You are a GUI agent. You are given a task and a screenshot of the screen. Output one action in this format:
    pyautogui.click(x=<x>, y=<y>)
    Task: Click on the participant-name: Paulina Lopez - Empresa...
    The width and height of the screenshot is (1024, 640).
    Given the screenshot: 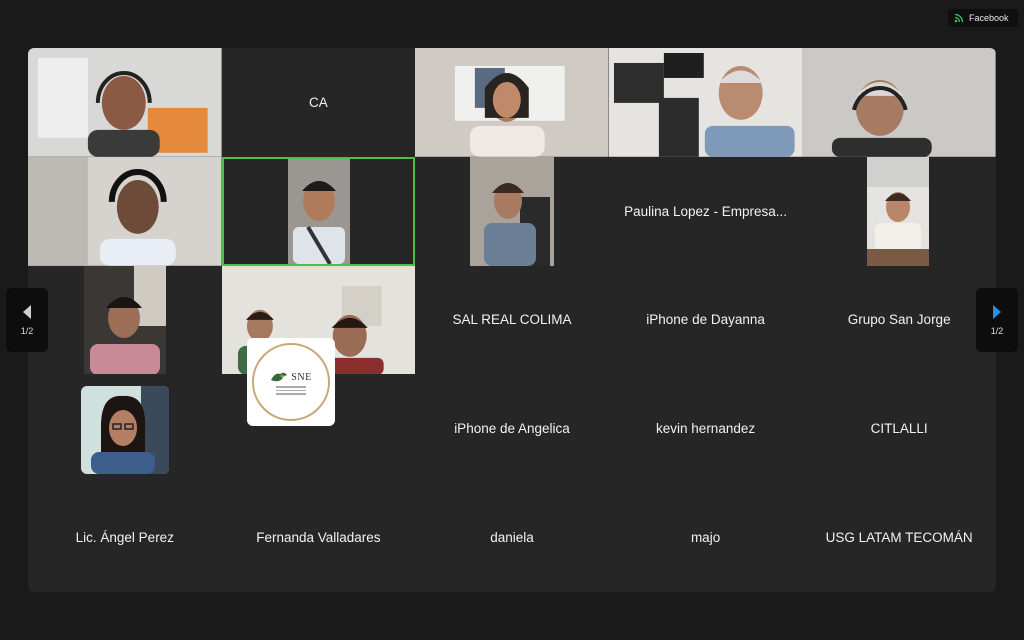 What is the action you would take?
    pyautogui.click(x=705, y=211)
    